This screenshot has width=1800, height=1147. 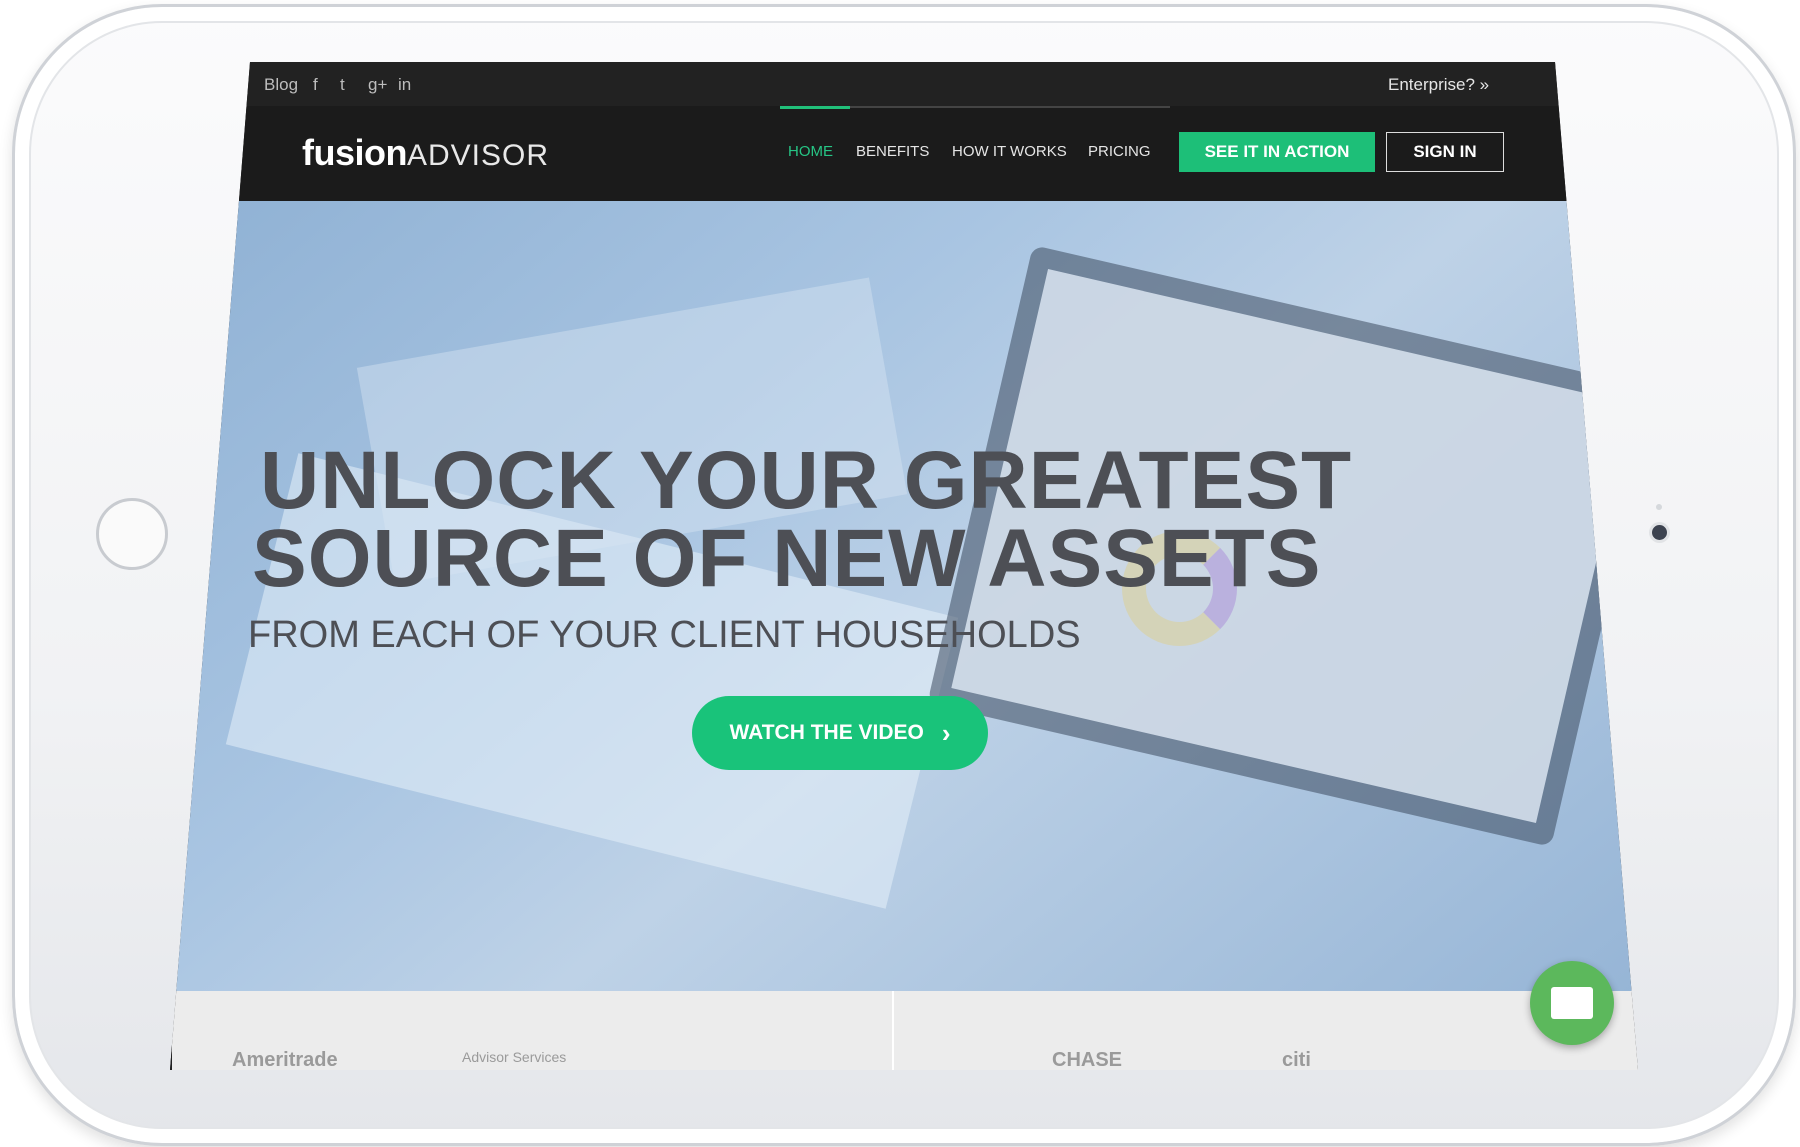 What do you see at coordinates (354, 152) in the screenshot?
I see `logo-text-bold: fusion` at bounding box center [354, 152].